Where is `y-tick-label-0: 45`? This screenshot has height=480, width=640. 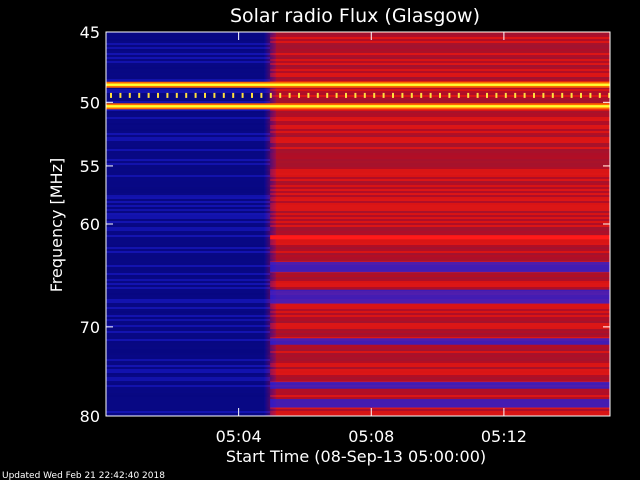
y-tick-label-0: 45 is located at coordinates (90, 32).